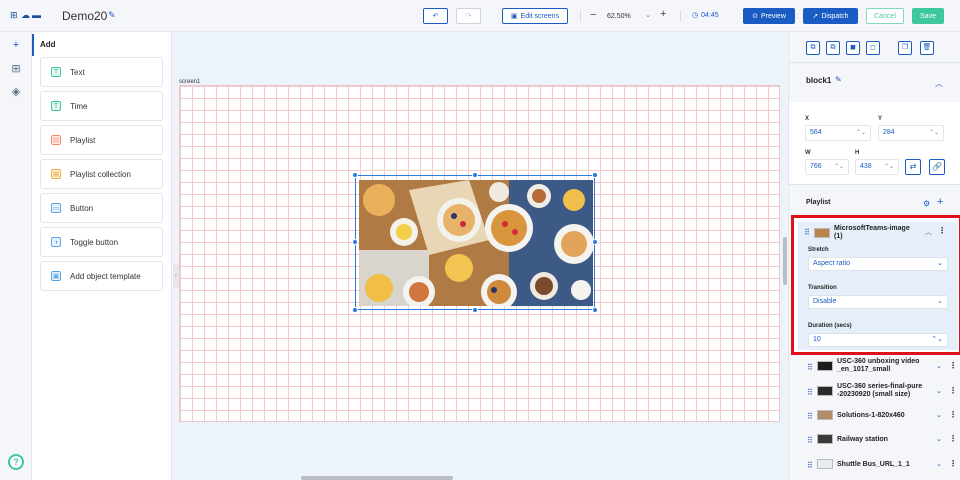 The height and width of the screenshot is (480, 960). I want to click on image-block, so click(475, 242).